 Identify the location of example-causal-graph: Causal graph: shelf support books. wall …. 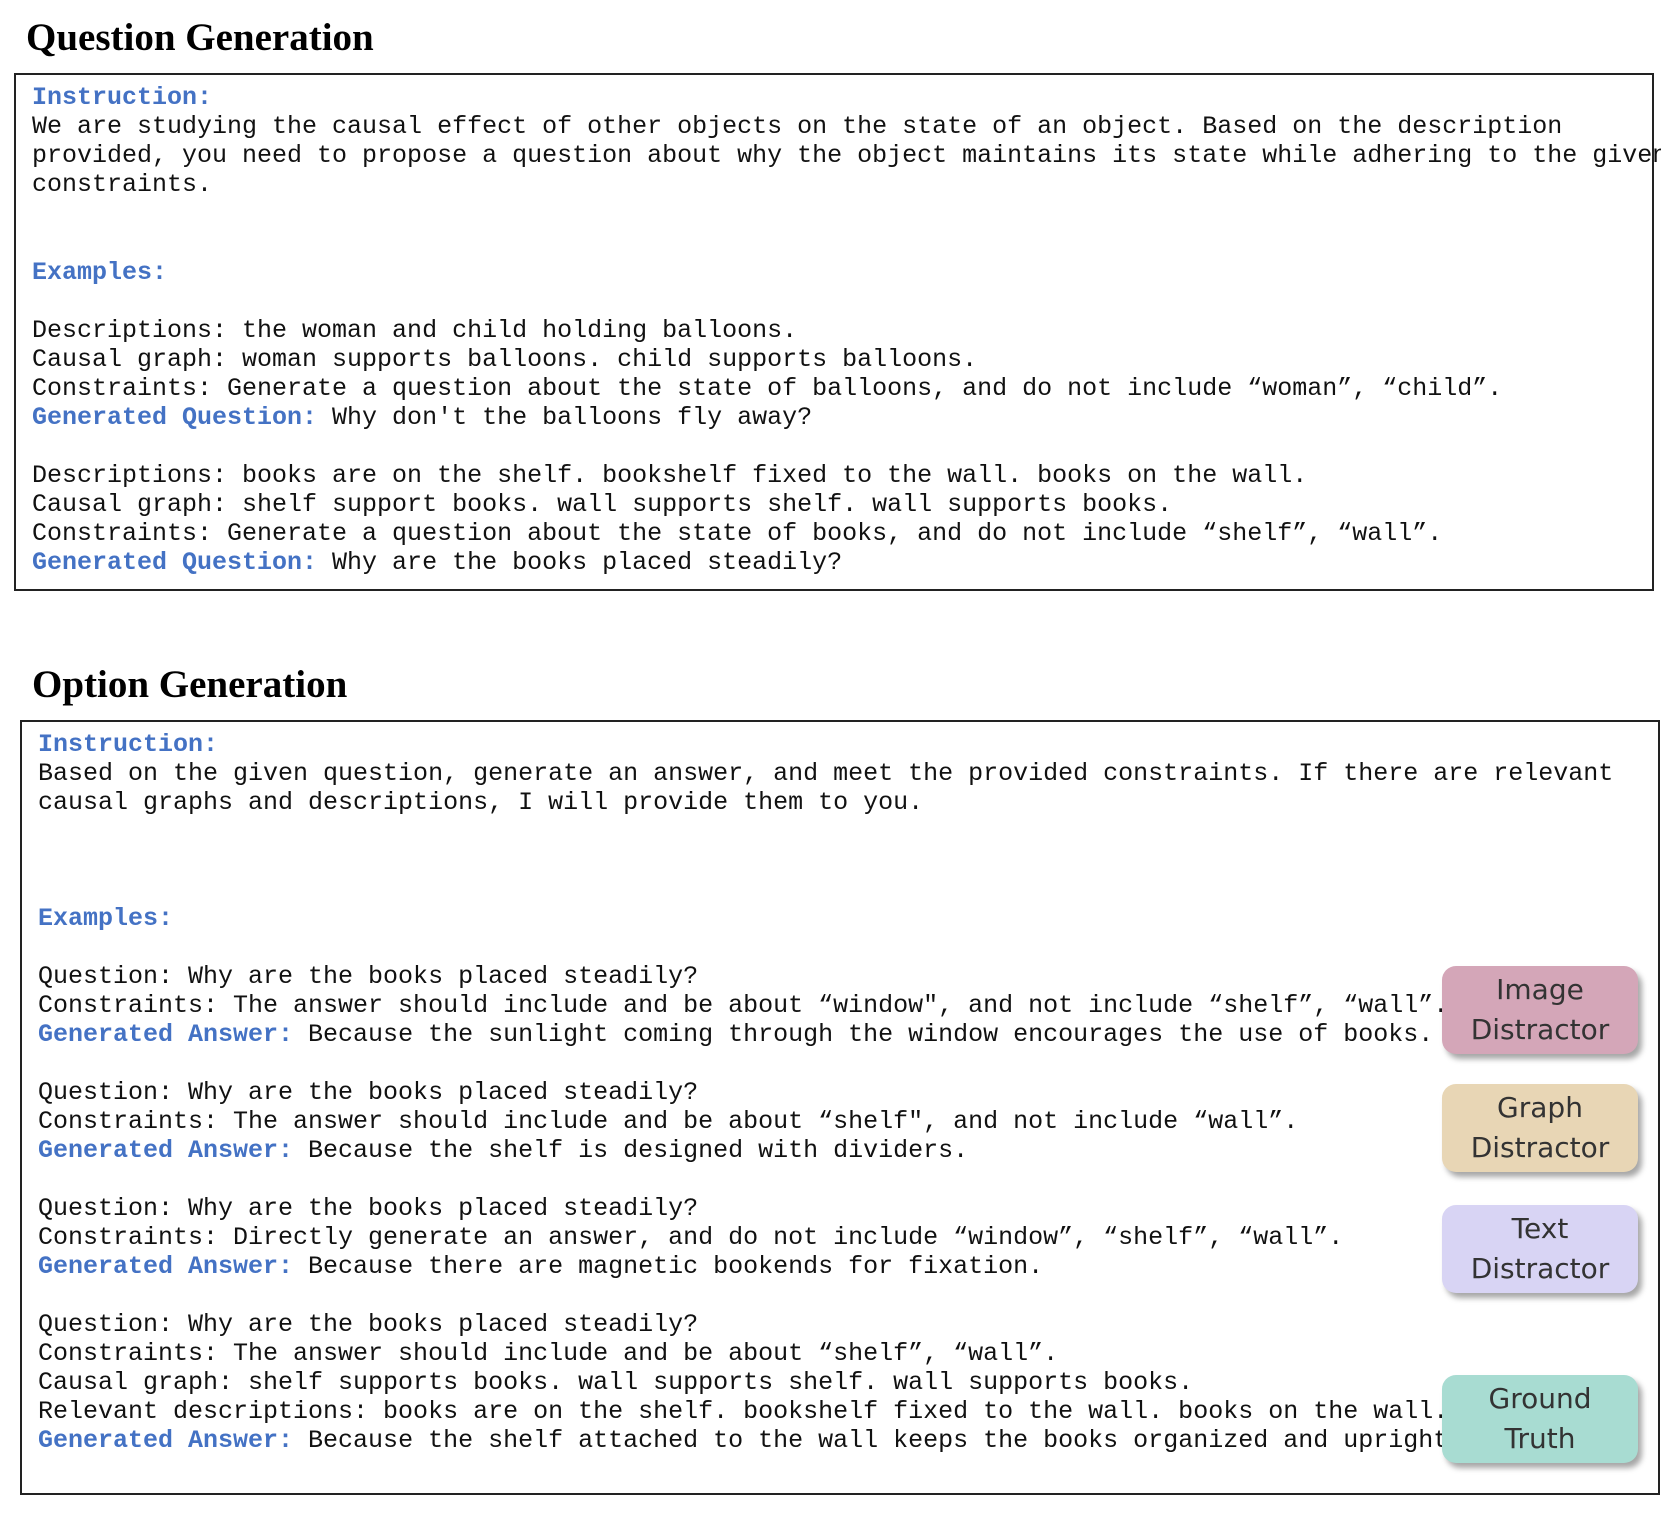
(602, 504).